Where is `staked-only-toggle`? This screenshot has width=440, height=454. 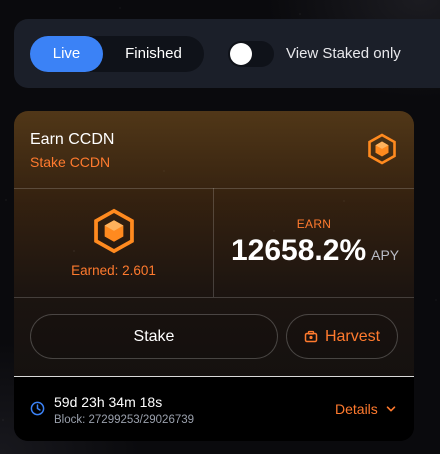
staked-only-toggle is located at coordinates (251, 53).